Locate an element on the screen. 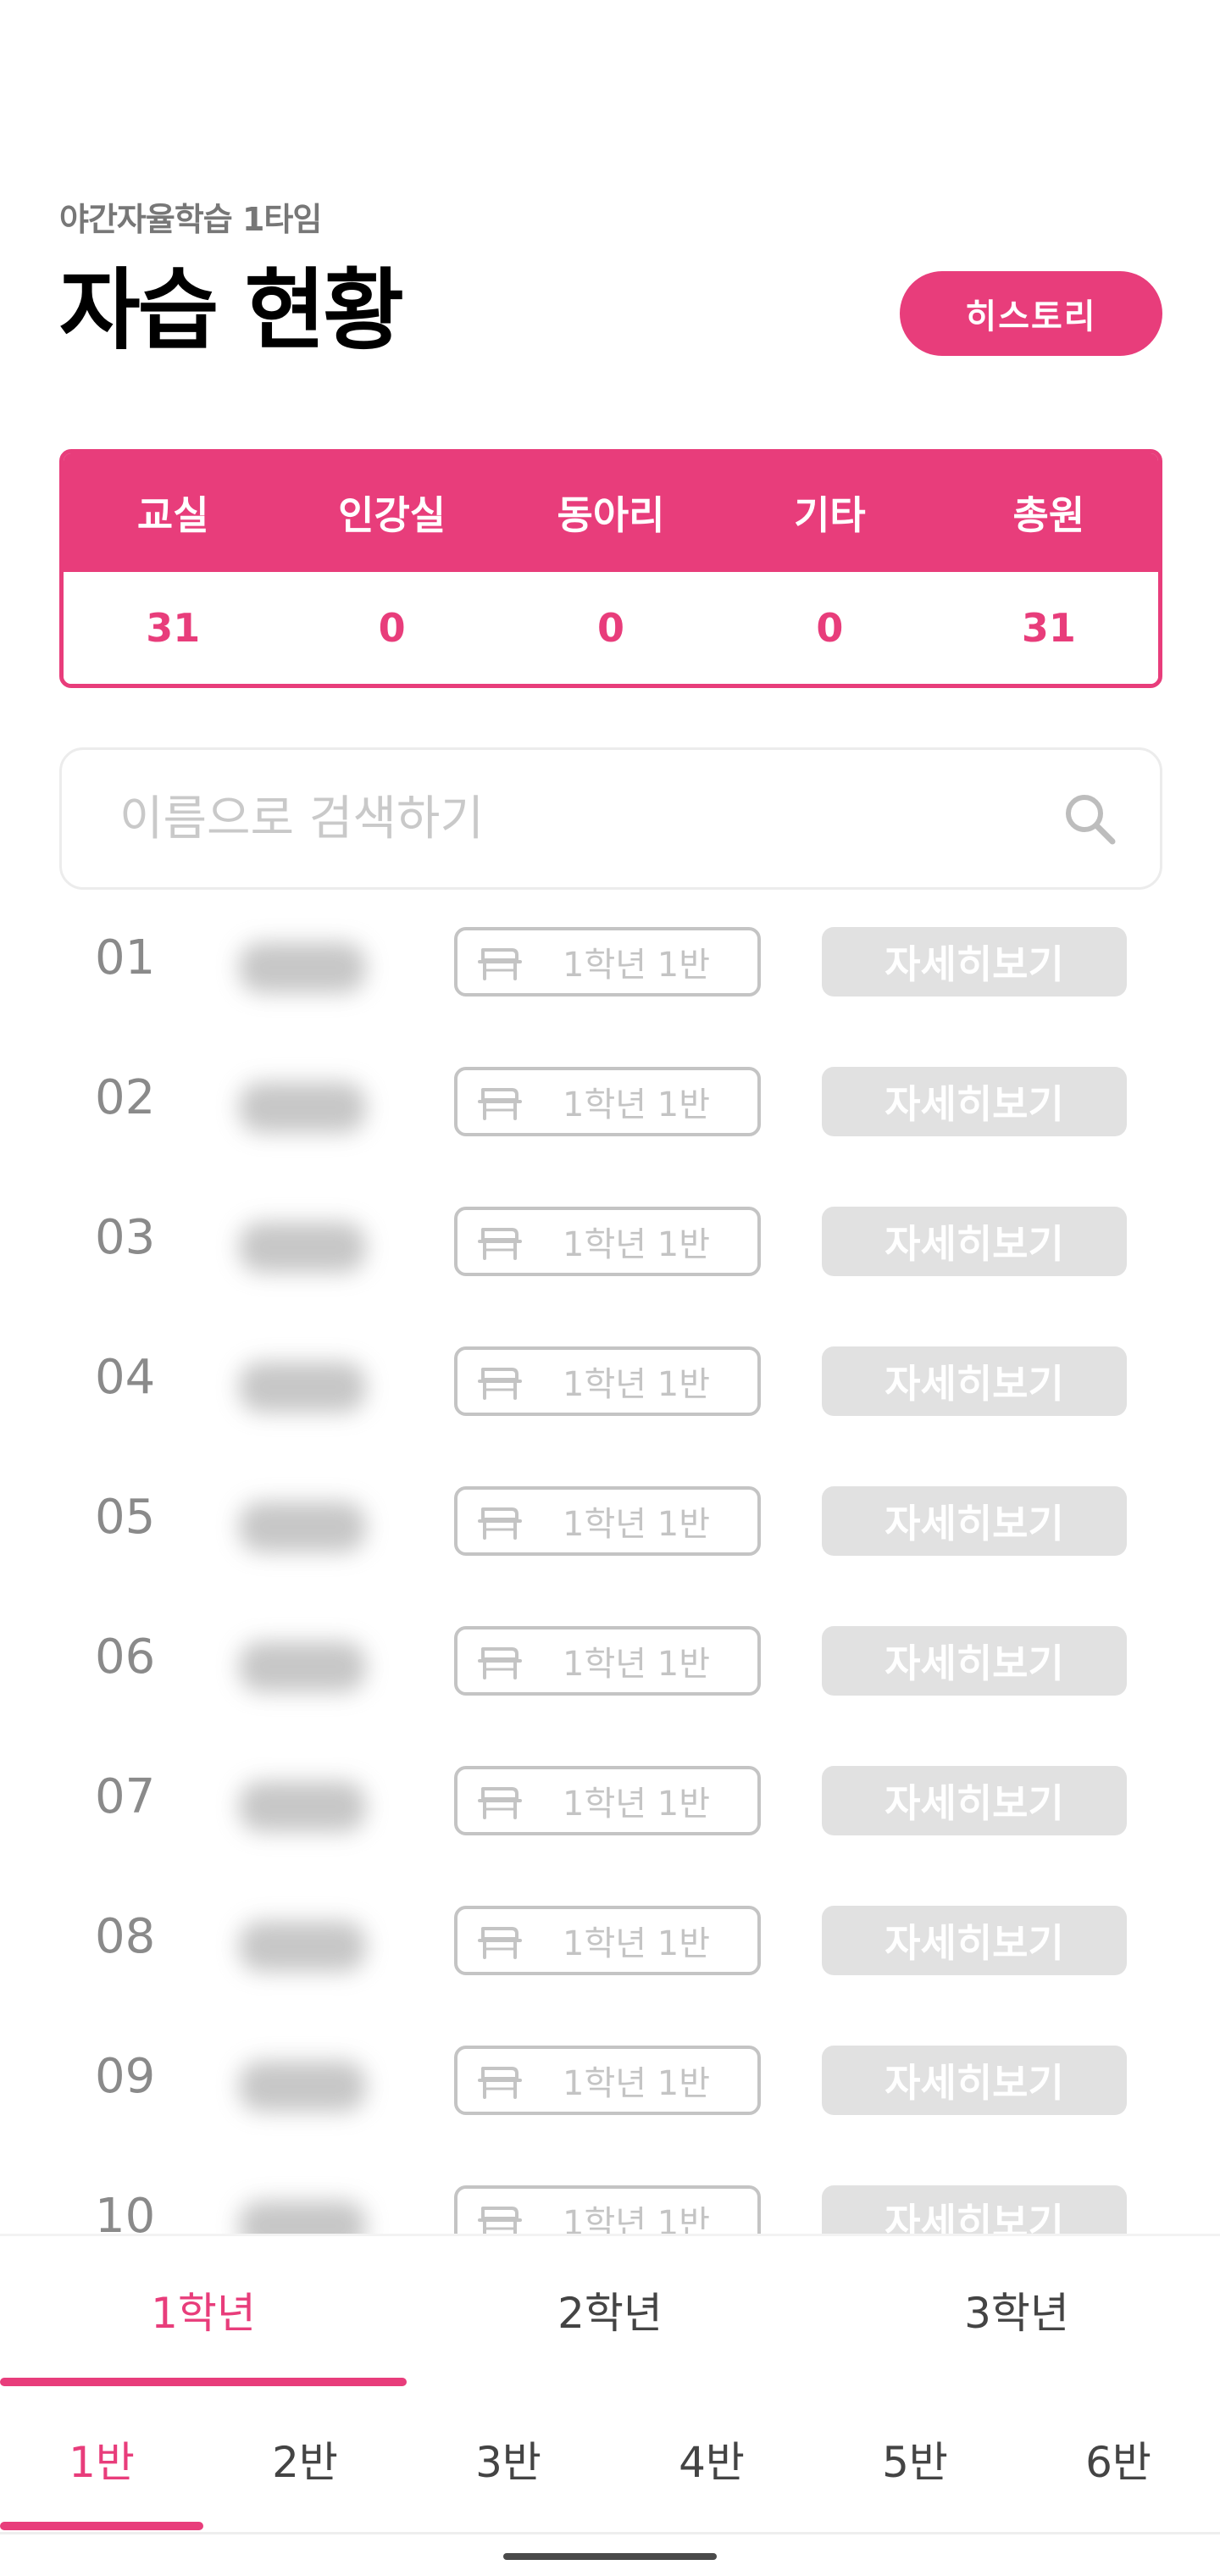  summary-value-club: 0 is located at coordinates (611, 628).